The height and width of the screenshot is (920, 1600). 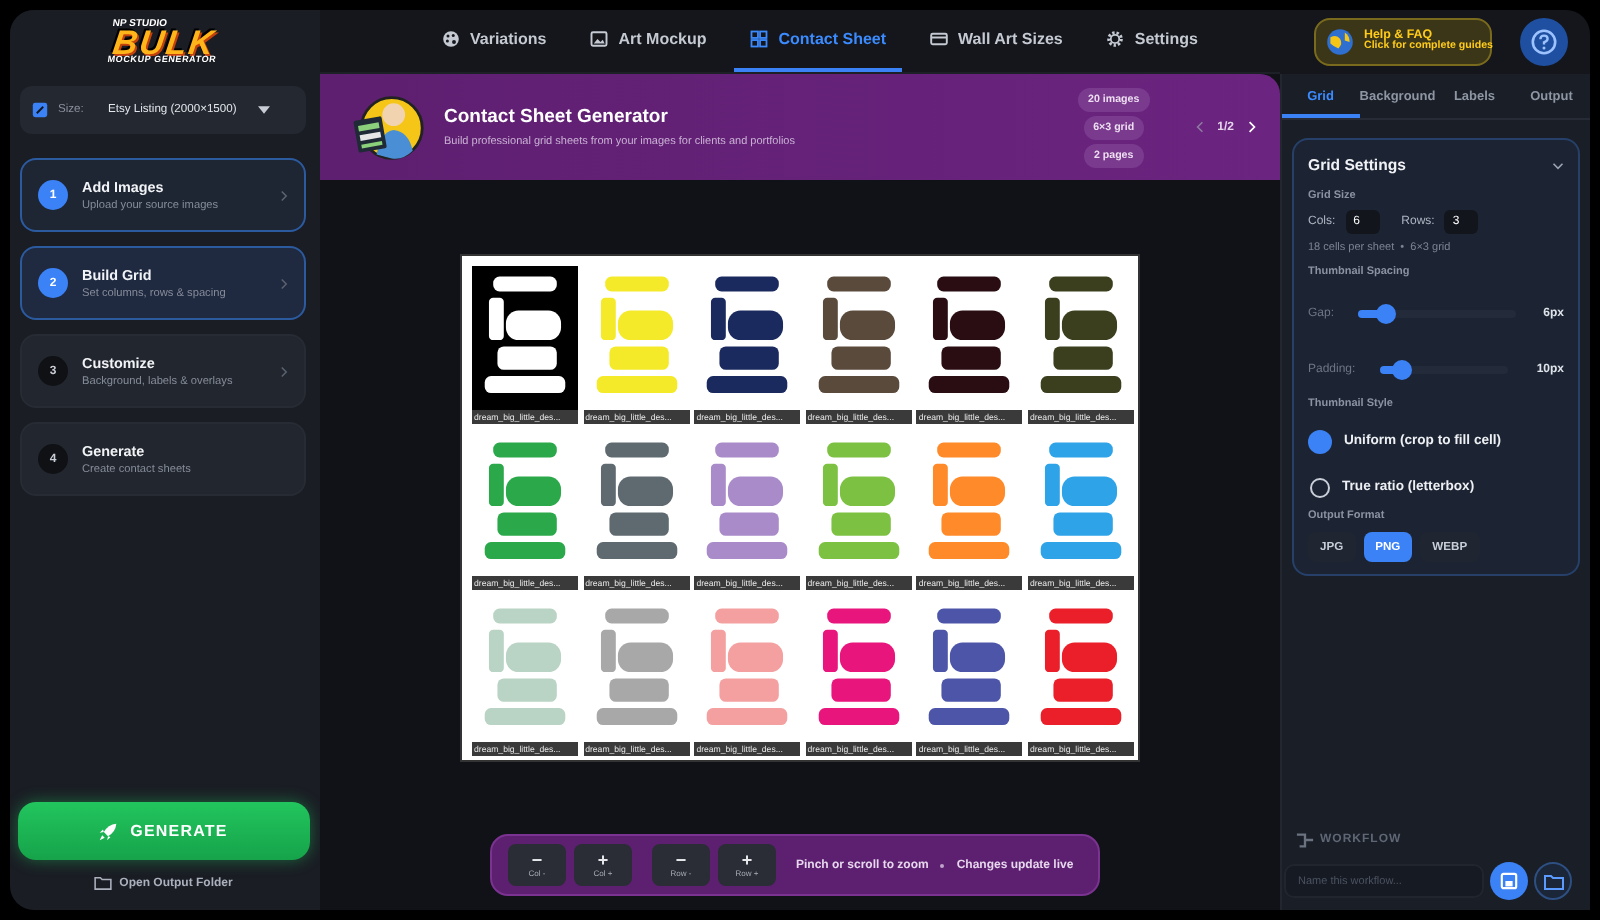 I want to click on question-icon, so click(x=1544, y=42).